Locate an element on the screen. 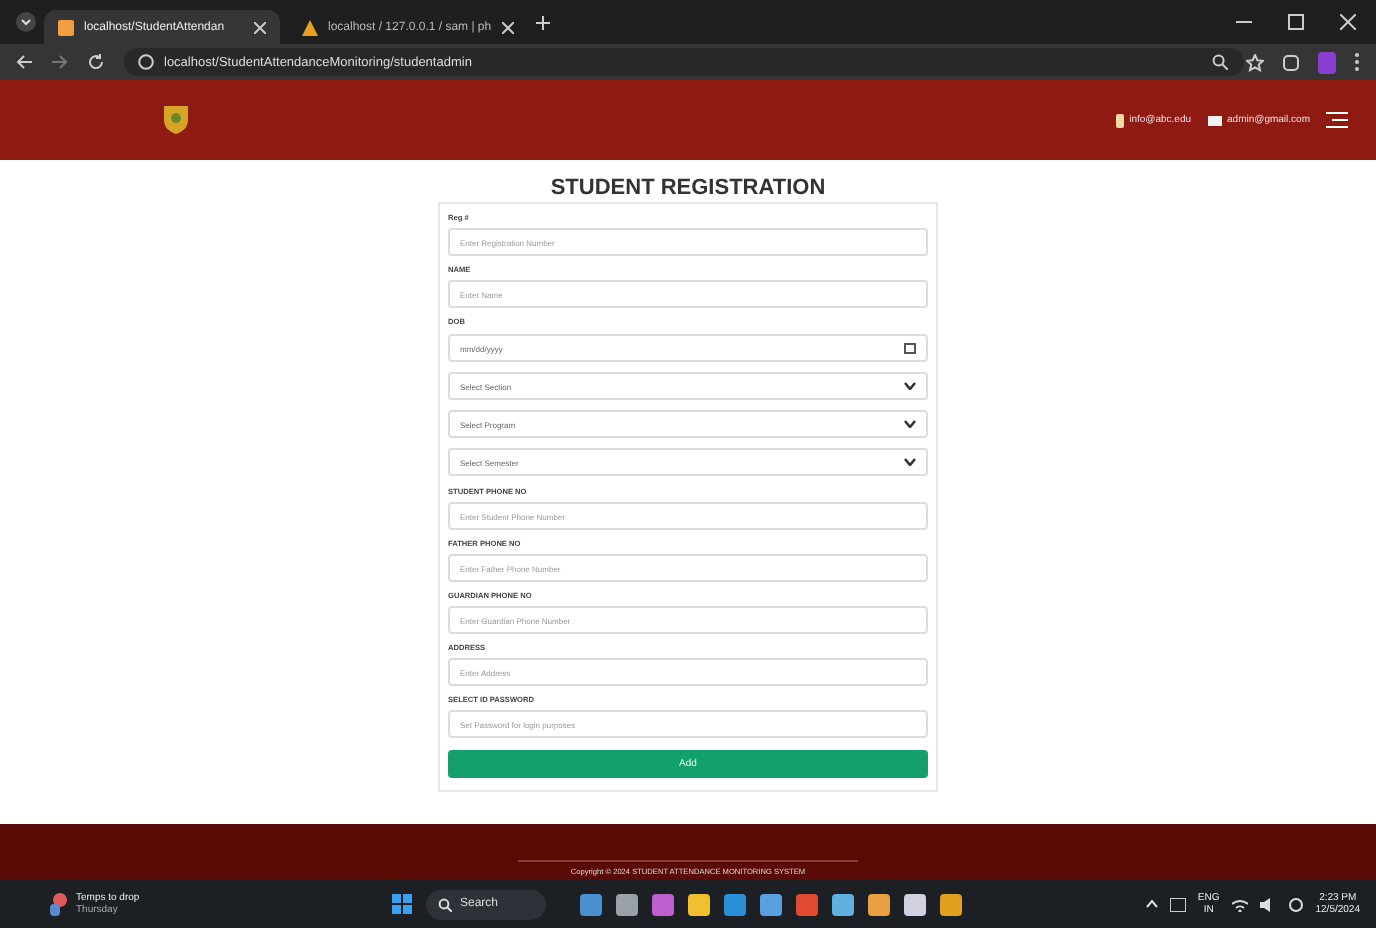 The height and width of the screenshot is (928, 1376). more-icon is located at coordinates (1357, 62).